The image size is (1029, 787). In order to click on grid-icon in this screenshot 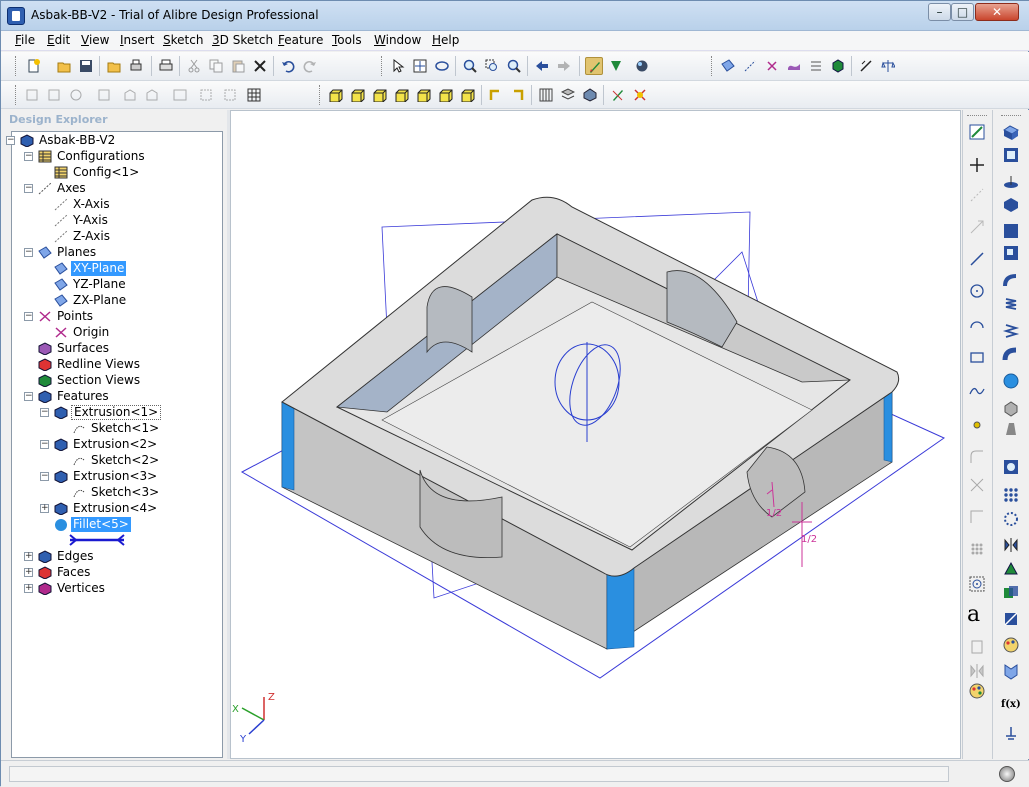, I will do `click(254, 95)`.